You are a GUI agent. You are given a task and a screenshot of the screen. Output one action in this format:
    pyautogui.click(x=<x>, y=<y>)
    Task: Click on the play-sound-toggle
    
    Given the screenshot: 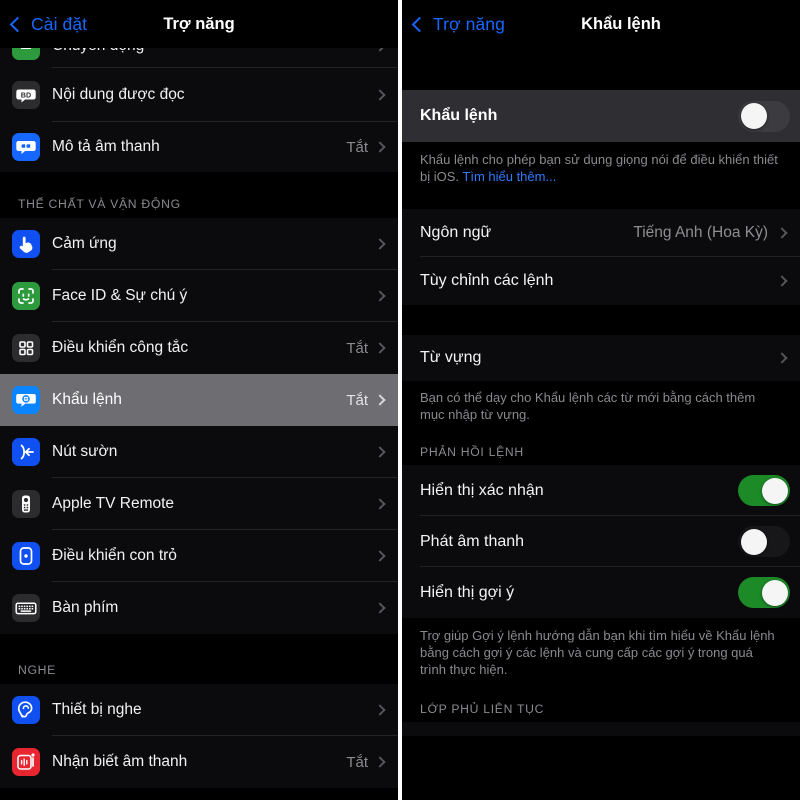 What is the action you would take?
    pyautogui.click(x=764, y=541)
    